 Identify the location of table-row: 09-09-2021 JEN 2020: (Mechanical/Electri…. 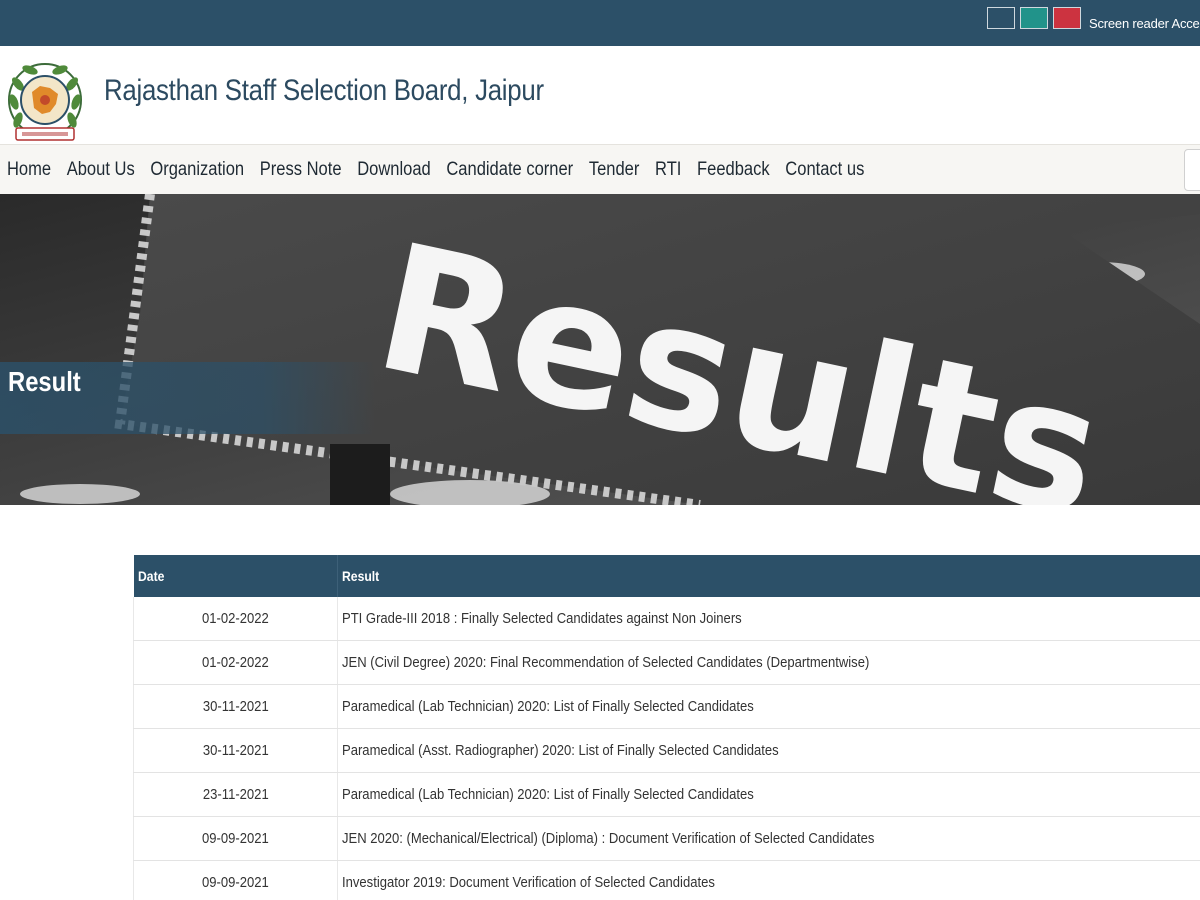
(666, 838).